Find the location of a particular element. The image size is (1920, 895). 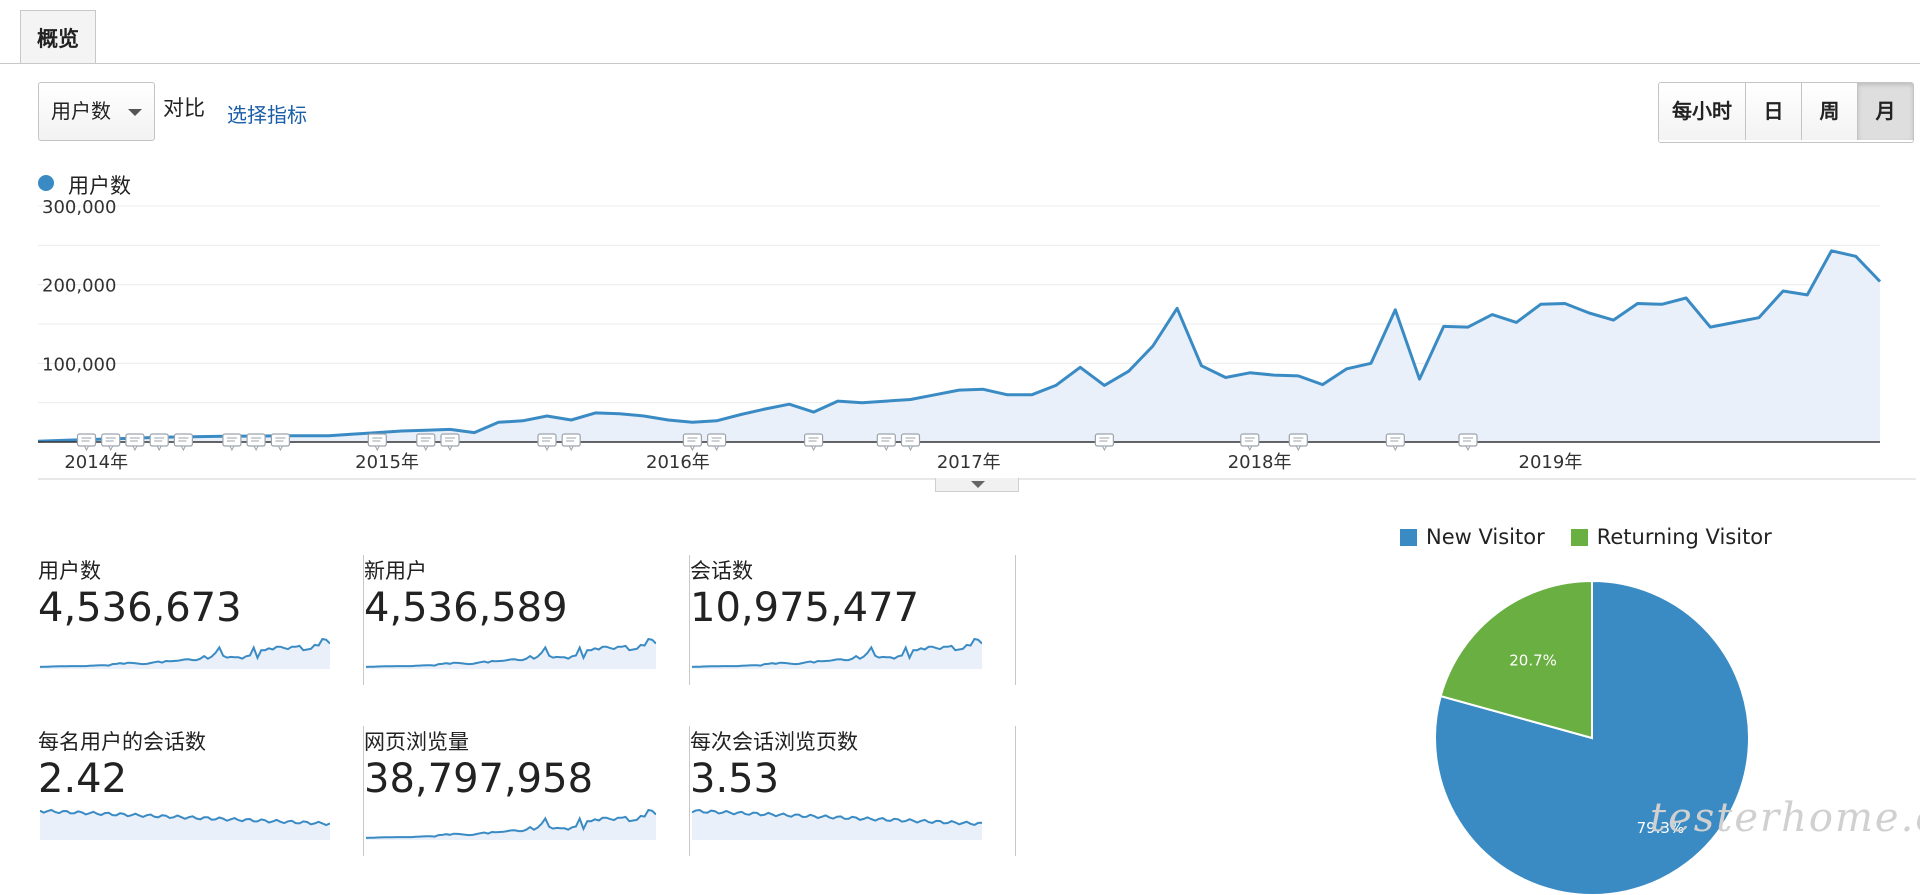

tab-overview: 概览 is located at coordinates (58, 36).